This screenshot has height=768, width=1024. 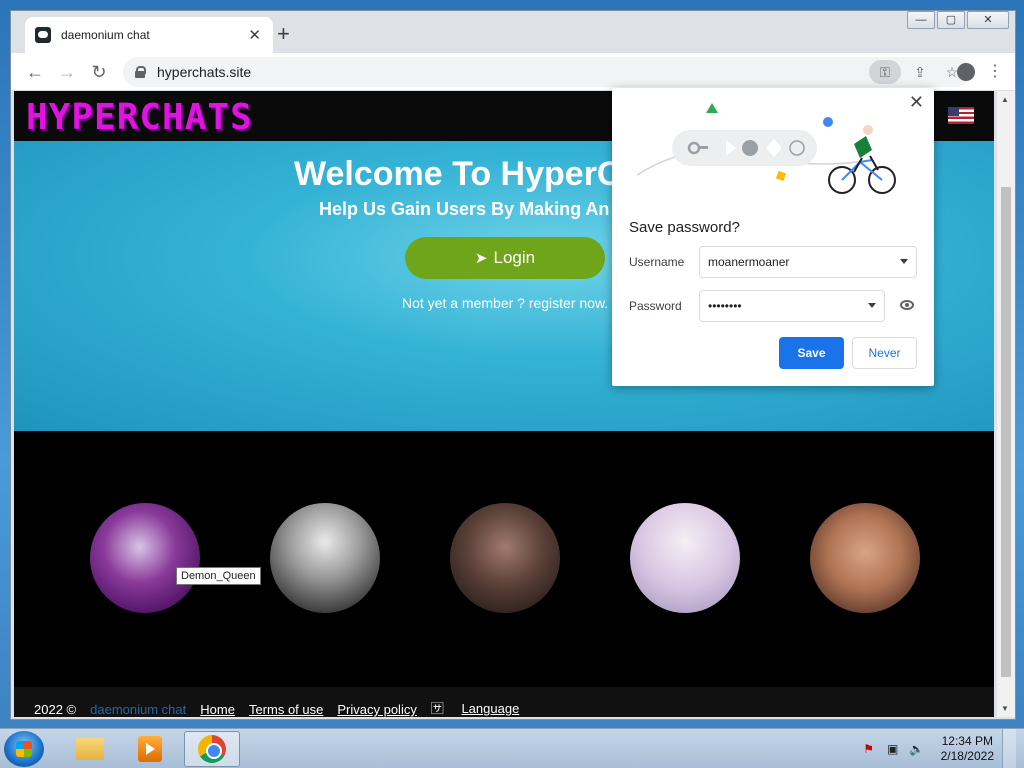 What do you see at coordinates (921, 20) in the screenshot?
I see `minimize-button: —` at bounding box center [921, 20].